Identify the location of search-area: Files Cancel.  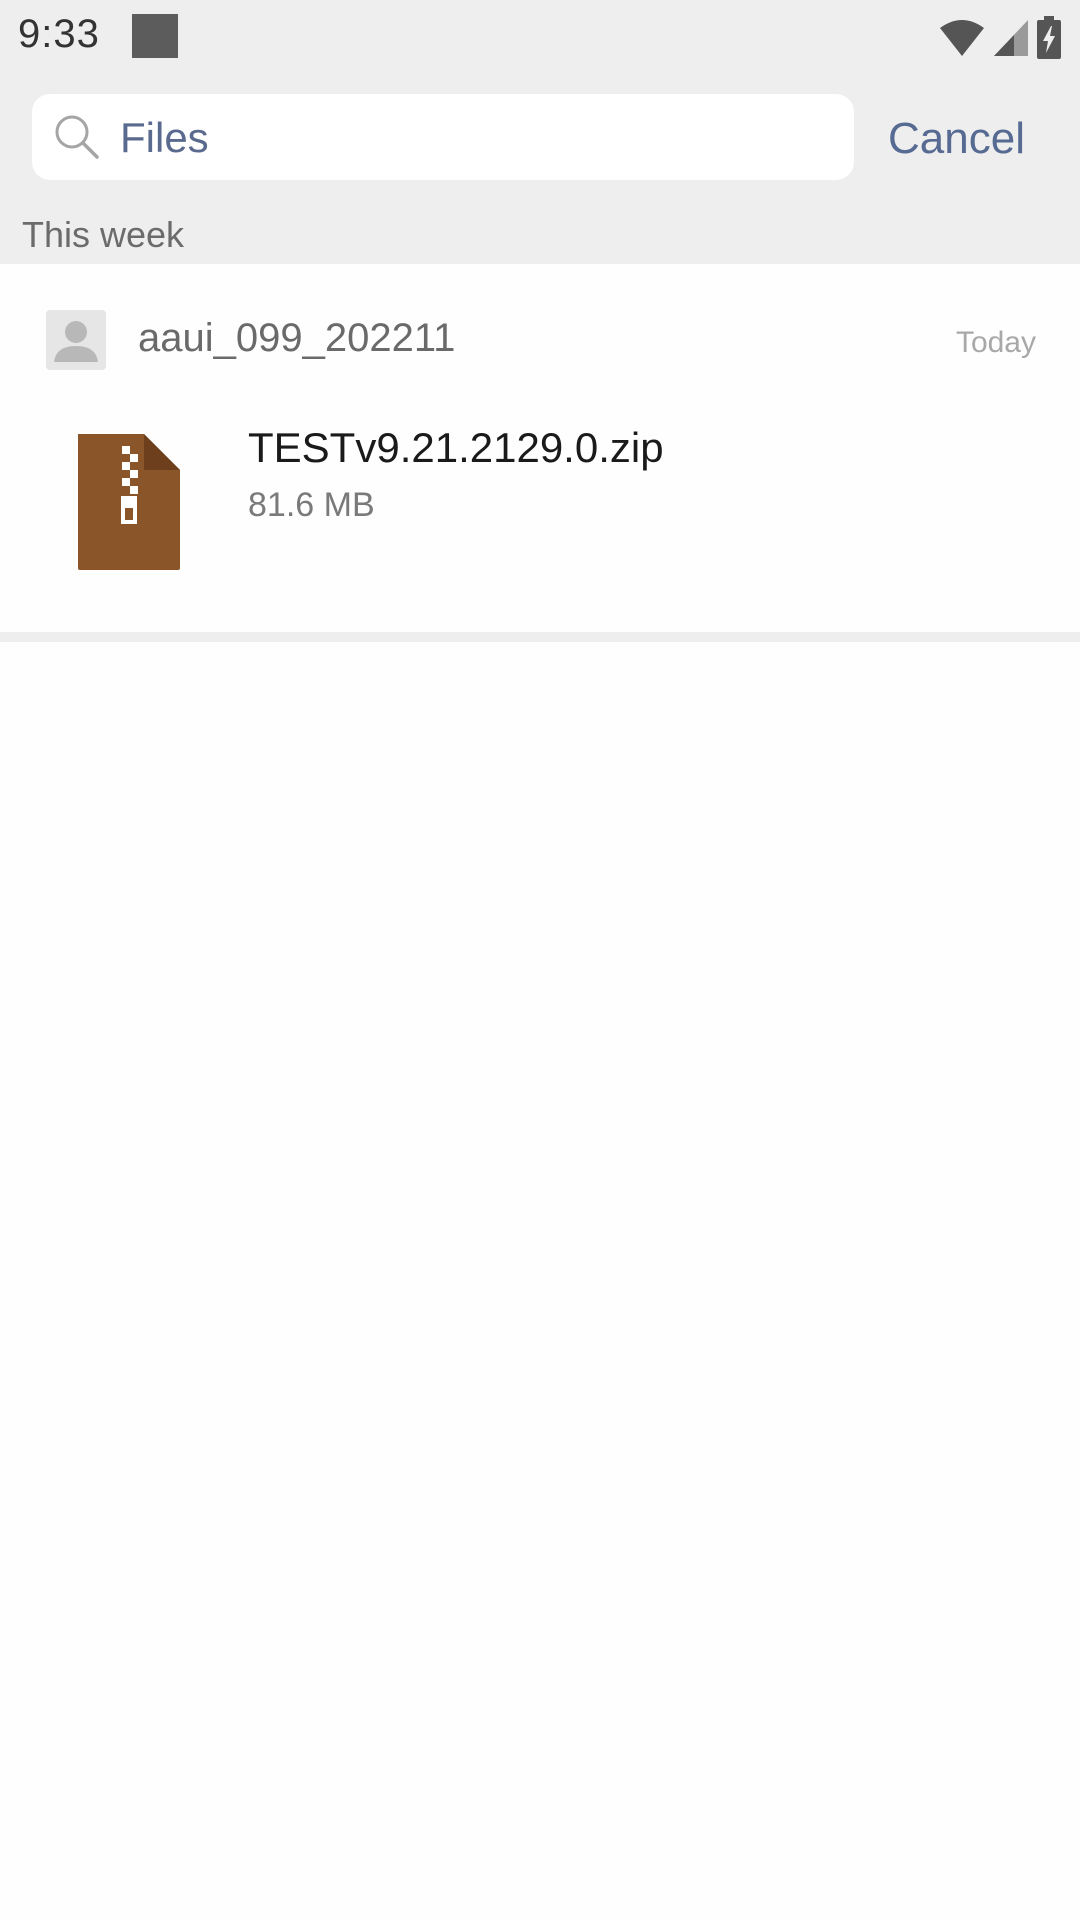
(540, 140).